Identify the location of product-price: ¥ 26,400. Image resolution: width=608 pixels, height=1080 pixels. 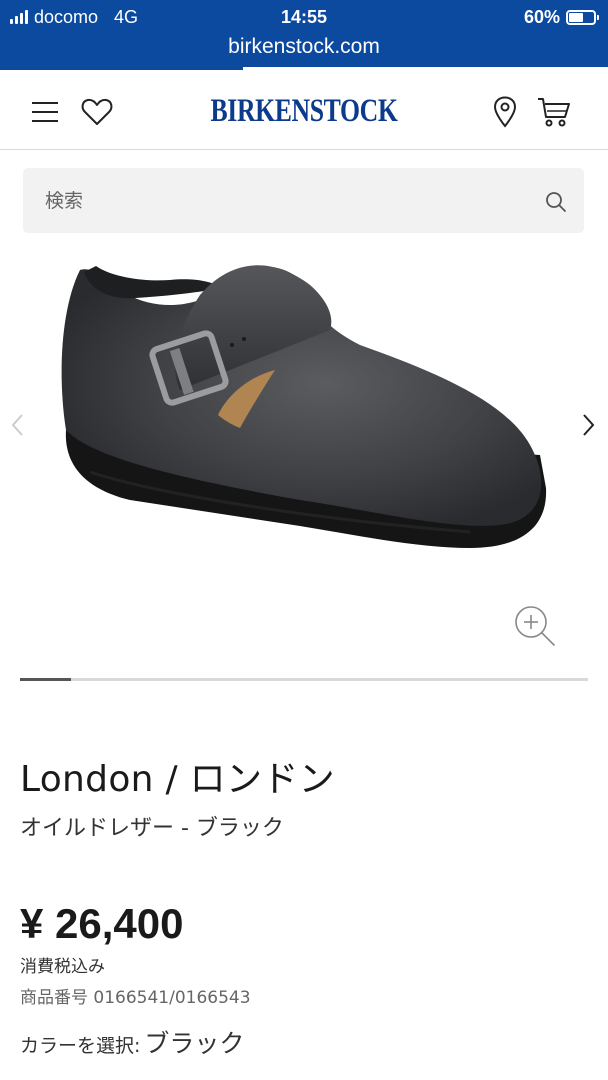
(102, 923).